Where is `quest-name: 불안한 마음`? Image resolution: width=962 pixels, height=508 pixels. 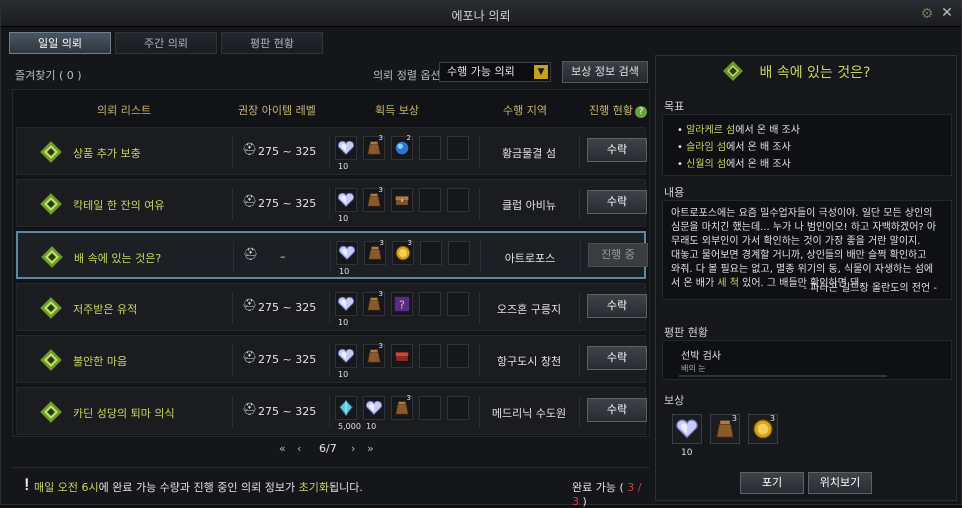 quest-name: 불안한 마음 is located at coordinates (100, 361).